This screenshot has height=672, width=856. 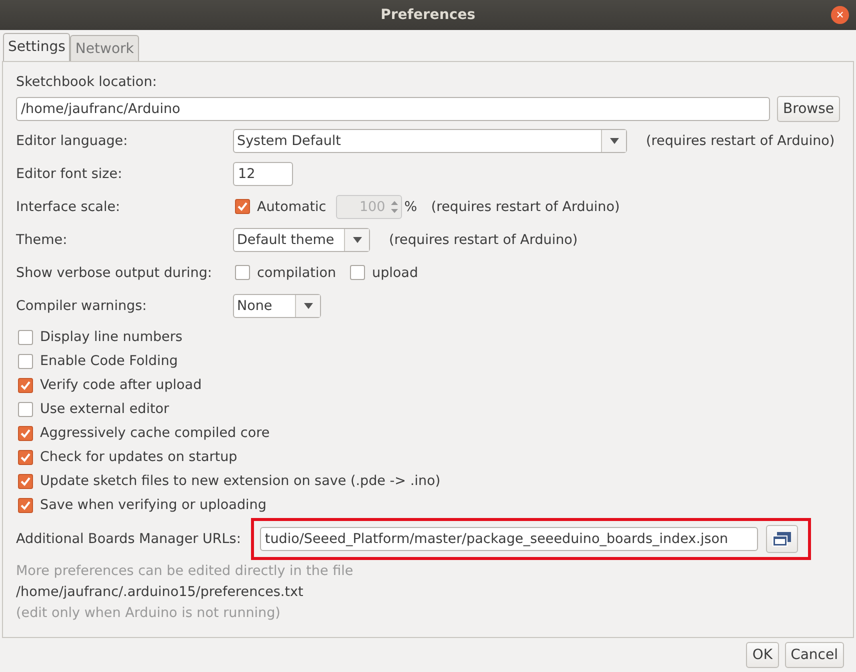 I want to click on field-label: Theme:, so click(x=42, y=240).